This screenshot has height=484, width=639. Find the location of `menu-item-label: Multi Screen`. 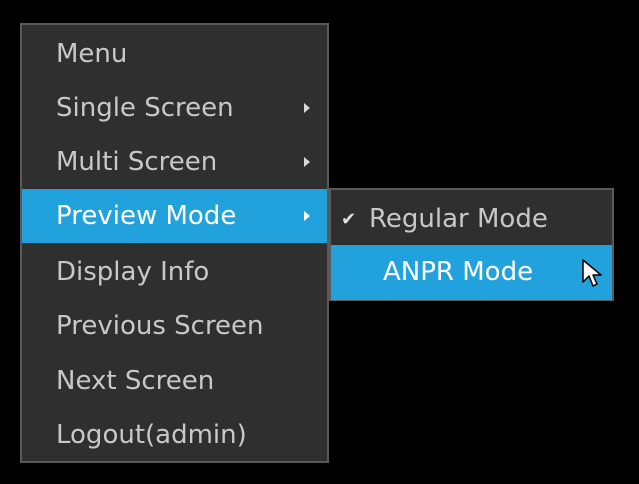

menu-item-label: Multi Screen is located at coordinates (137, 162).